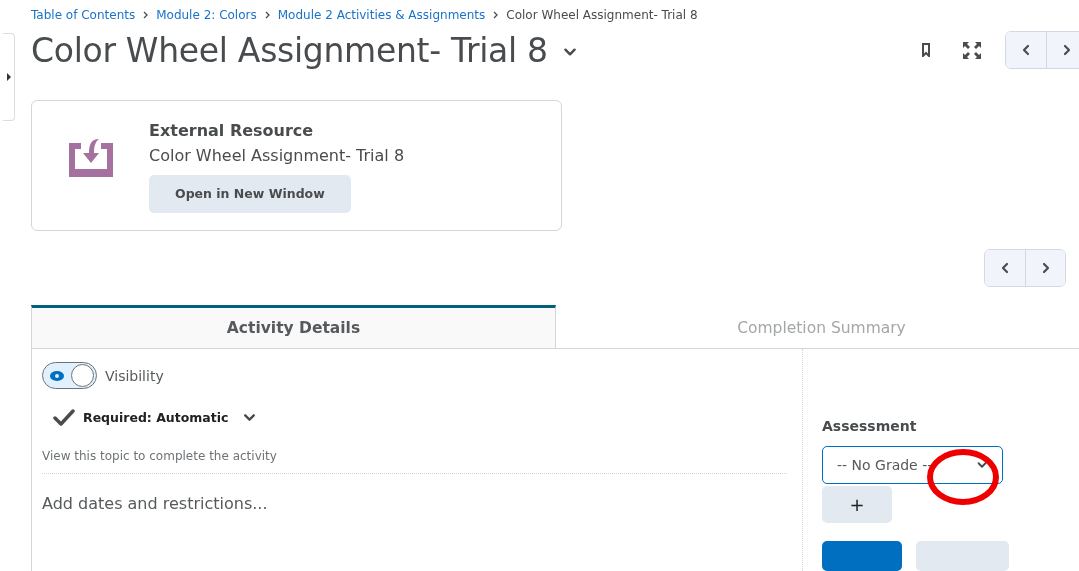  I want to click on page-title: Color Wheel Assignment- Trial 8, so click(289, 50).